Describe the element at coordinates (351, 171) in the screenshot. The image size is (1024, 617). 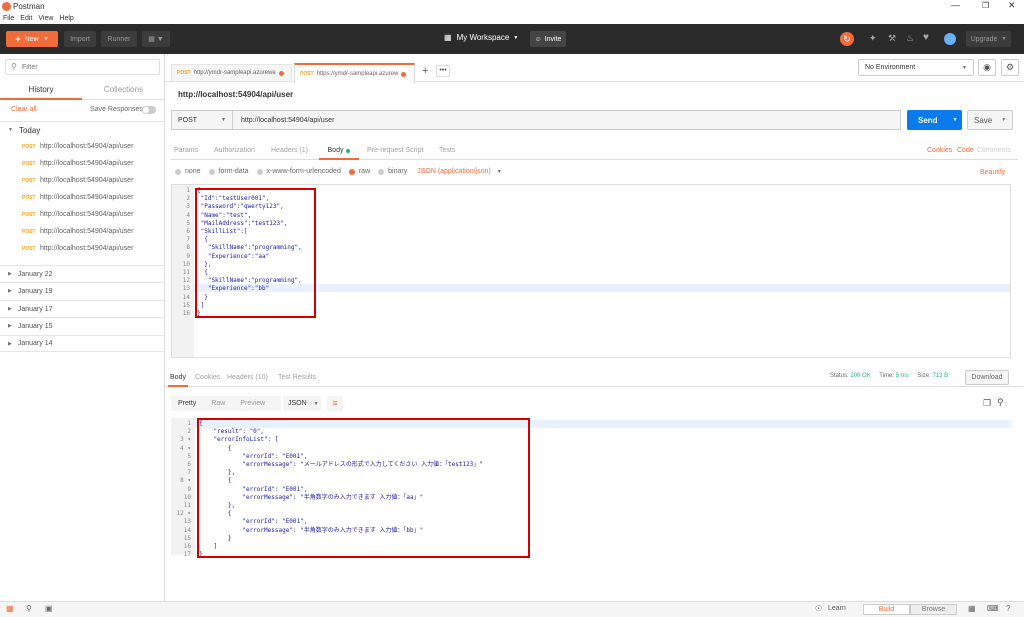
I see `radio-raw` at that location.